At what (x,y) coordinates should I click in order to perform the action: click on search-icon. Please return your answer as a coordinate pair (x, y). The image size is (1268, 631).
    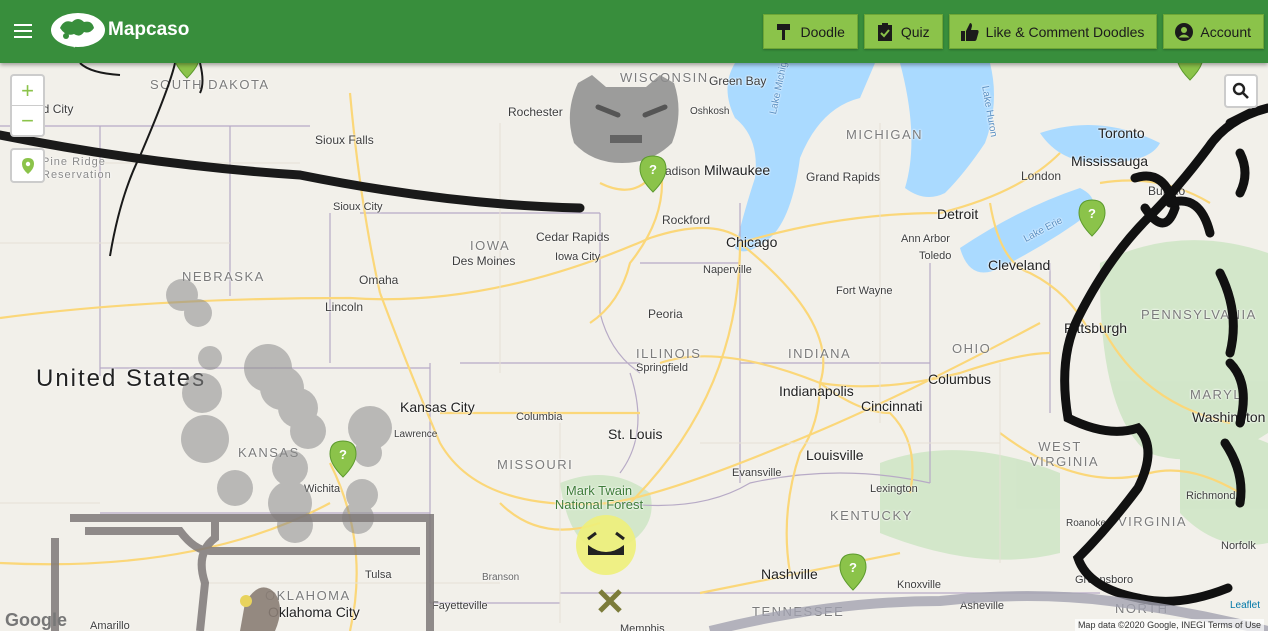
    Looking at the image, I should click on (1240, 90).